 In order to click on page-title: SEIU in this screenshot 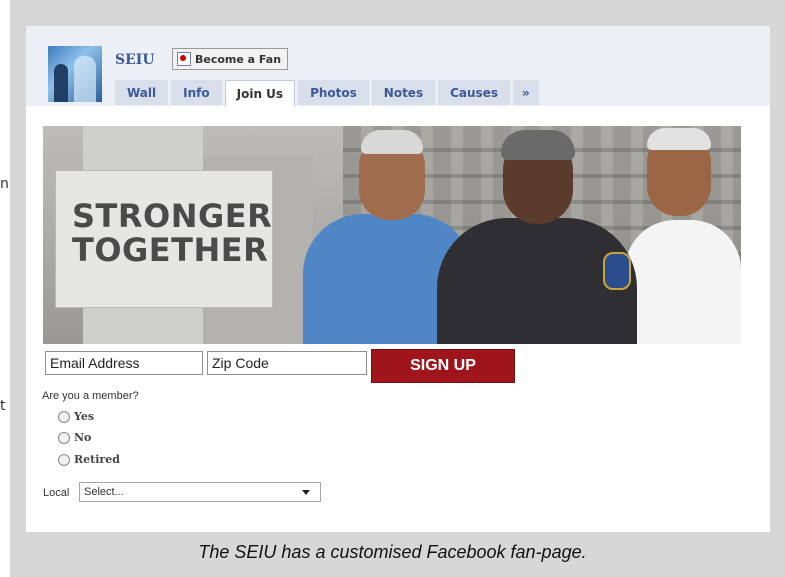, I will do `click(135, 60)`.